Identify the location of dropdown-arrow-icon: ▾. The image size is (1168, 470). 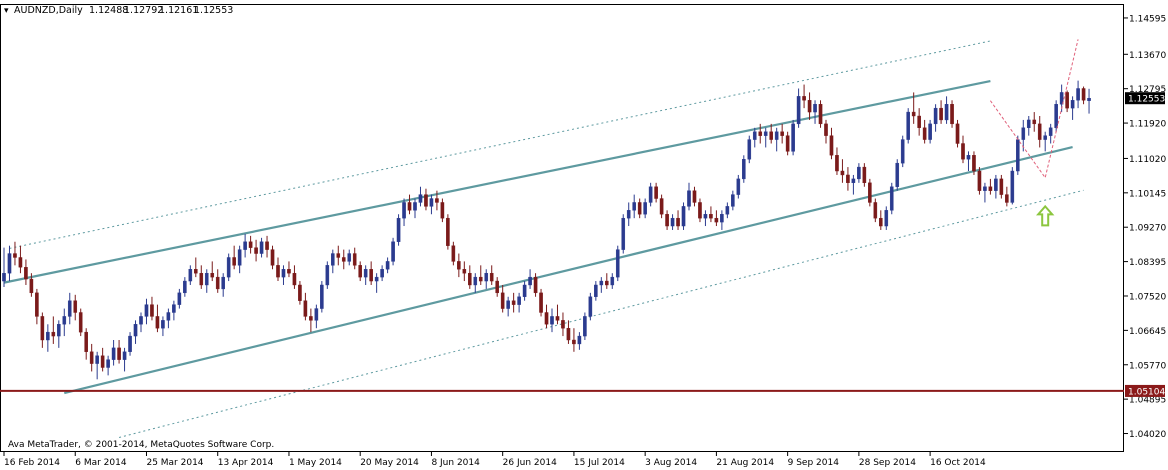
(6, 11).